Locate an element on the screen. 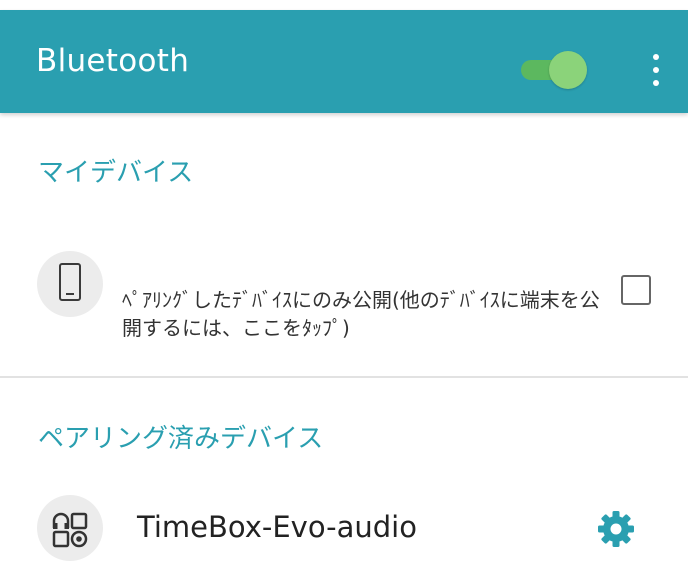 The image size is (688, 583). toggle-thumb is located at coordinates (568, 70).